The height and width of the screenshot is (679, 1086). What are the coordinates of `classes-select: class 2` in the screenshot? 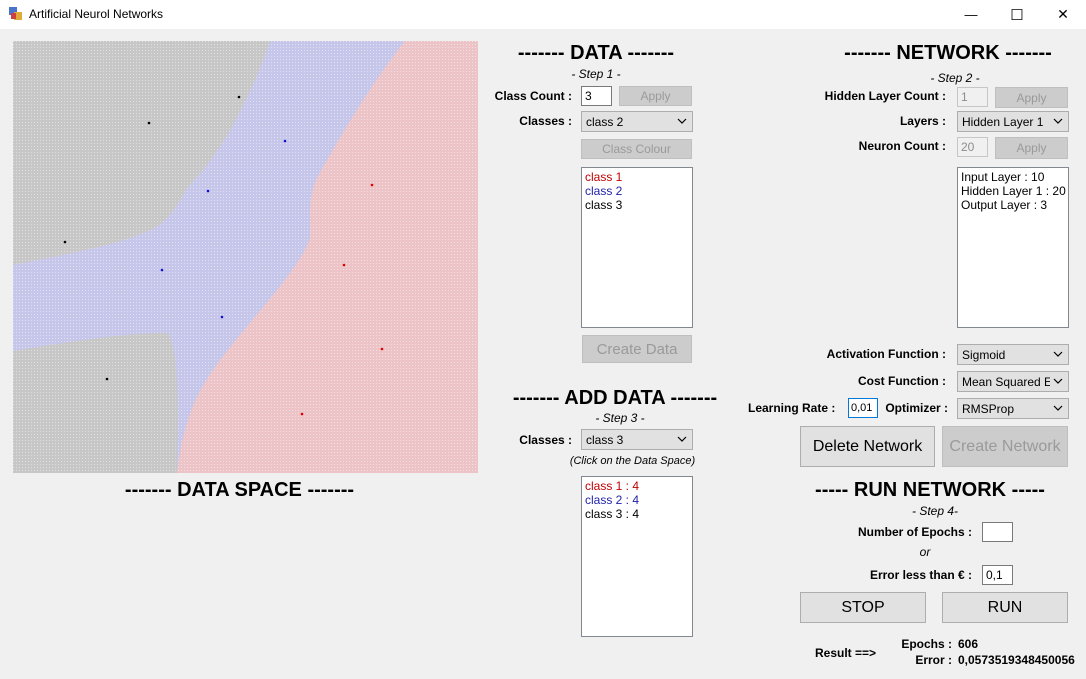 It's located at (637, 121).